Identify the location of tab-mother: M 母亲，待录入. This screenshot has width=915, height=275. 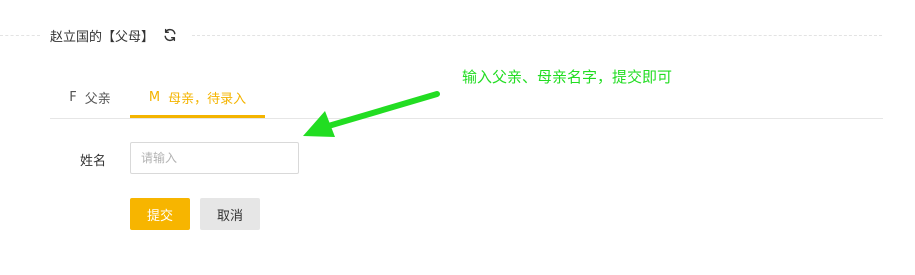
(197, 98).